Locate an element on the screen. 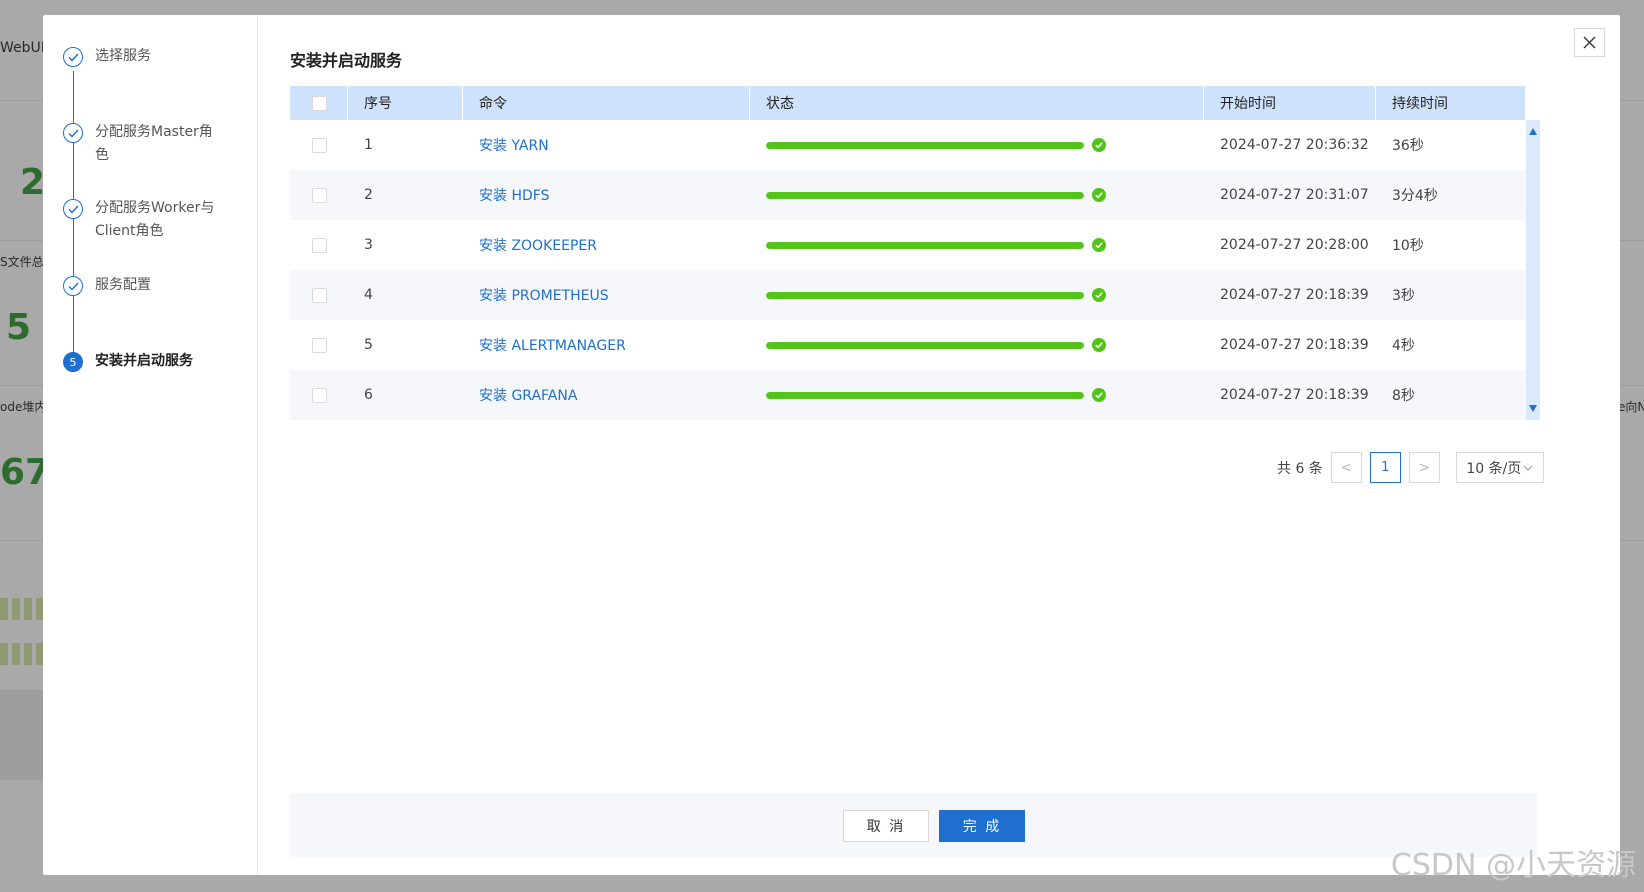  row-no: 5 is located at coordinates (368, 345).